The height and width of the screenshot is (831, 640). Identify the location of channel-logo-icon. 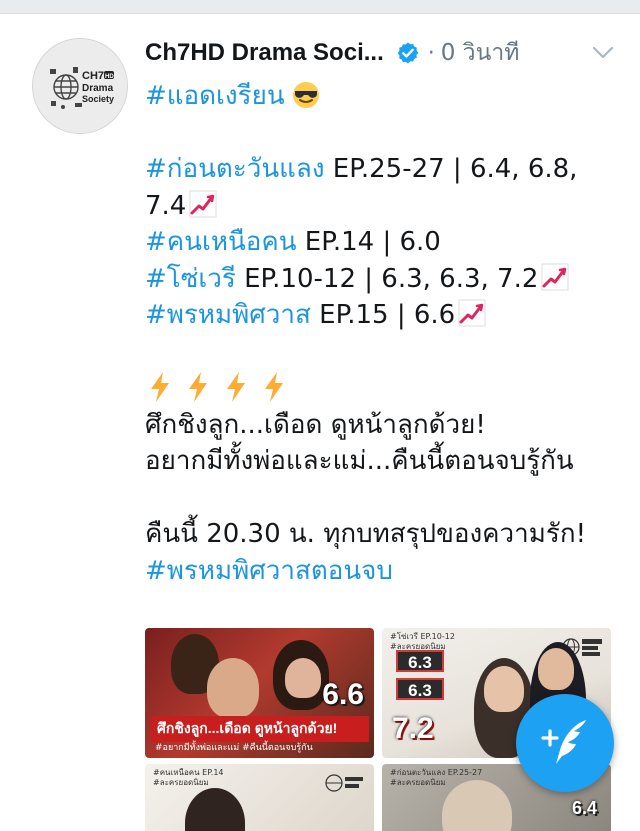
(344, 783).